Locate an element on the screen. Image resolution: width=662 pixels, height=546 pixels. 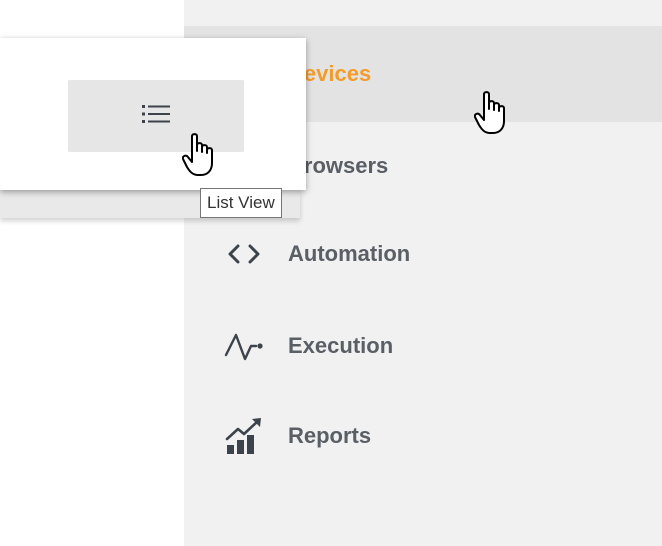
code-brackets-icon is located at coordinates (244, 254).